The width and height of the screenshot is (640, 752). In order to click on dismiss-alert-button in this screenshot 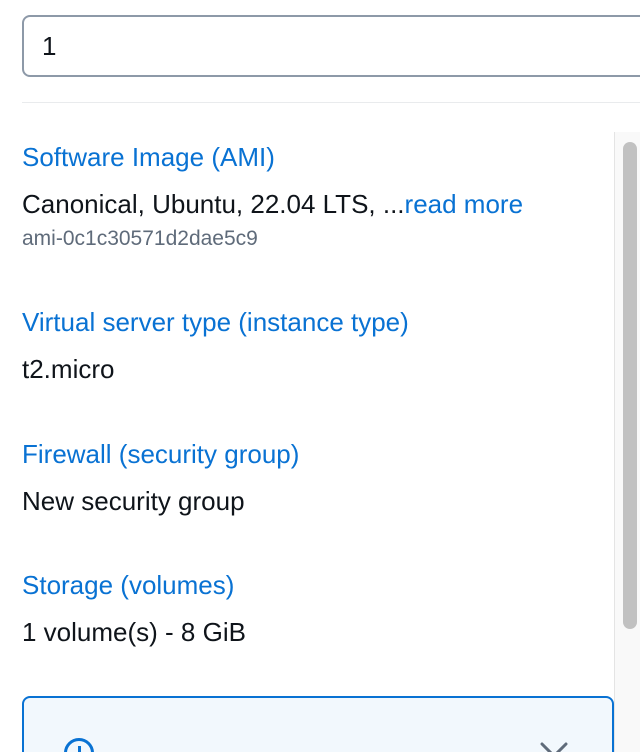, I will do `click(554, 745)`.